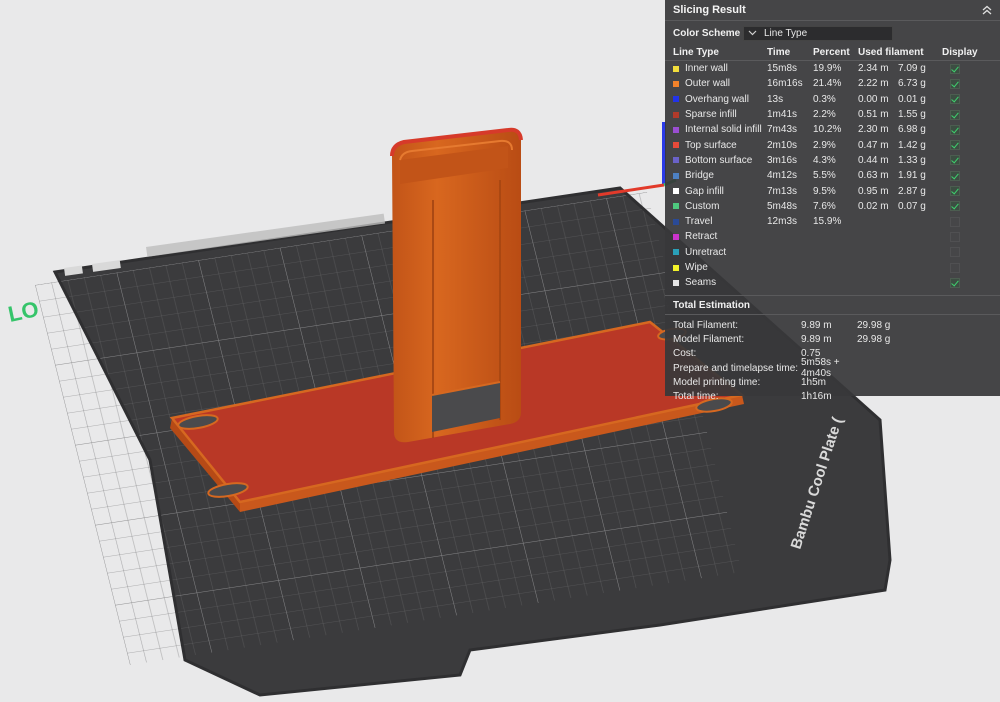  Describe the element at coordinates (786, 33) in the screenshot. I see `color-scheme-value: Line Type` at that location.